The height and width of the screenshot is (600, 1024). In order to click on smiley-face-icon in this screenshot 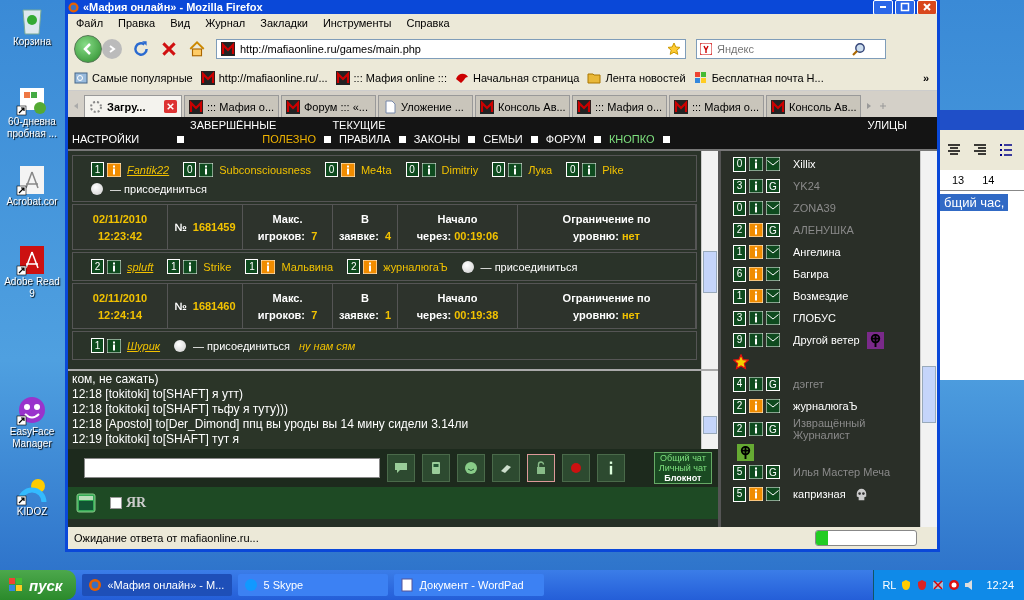, I will do `click(32, 410)`.